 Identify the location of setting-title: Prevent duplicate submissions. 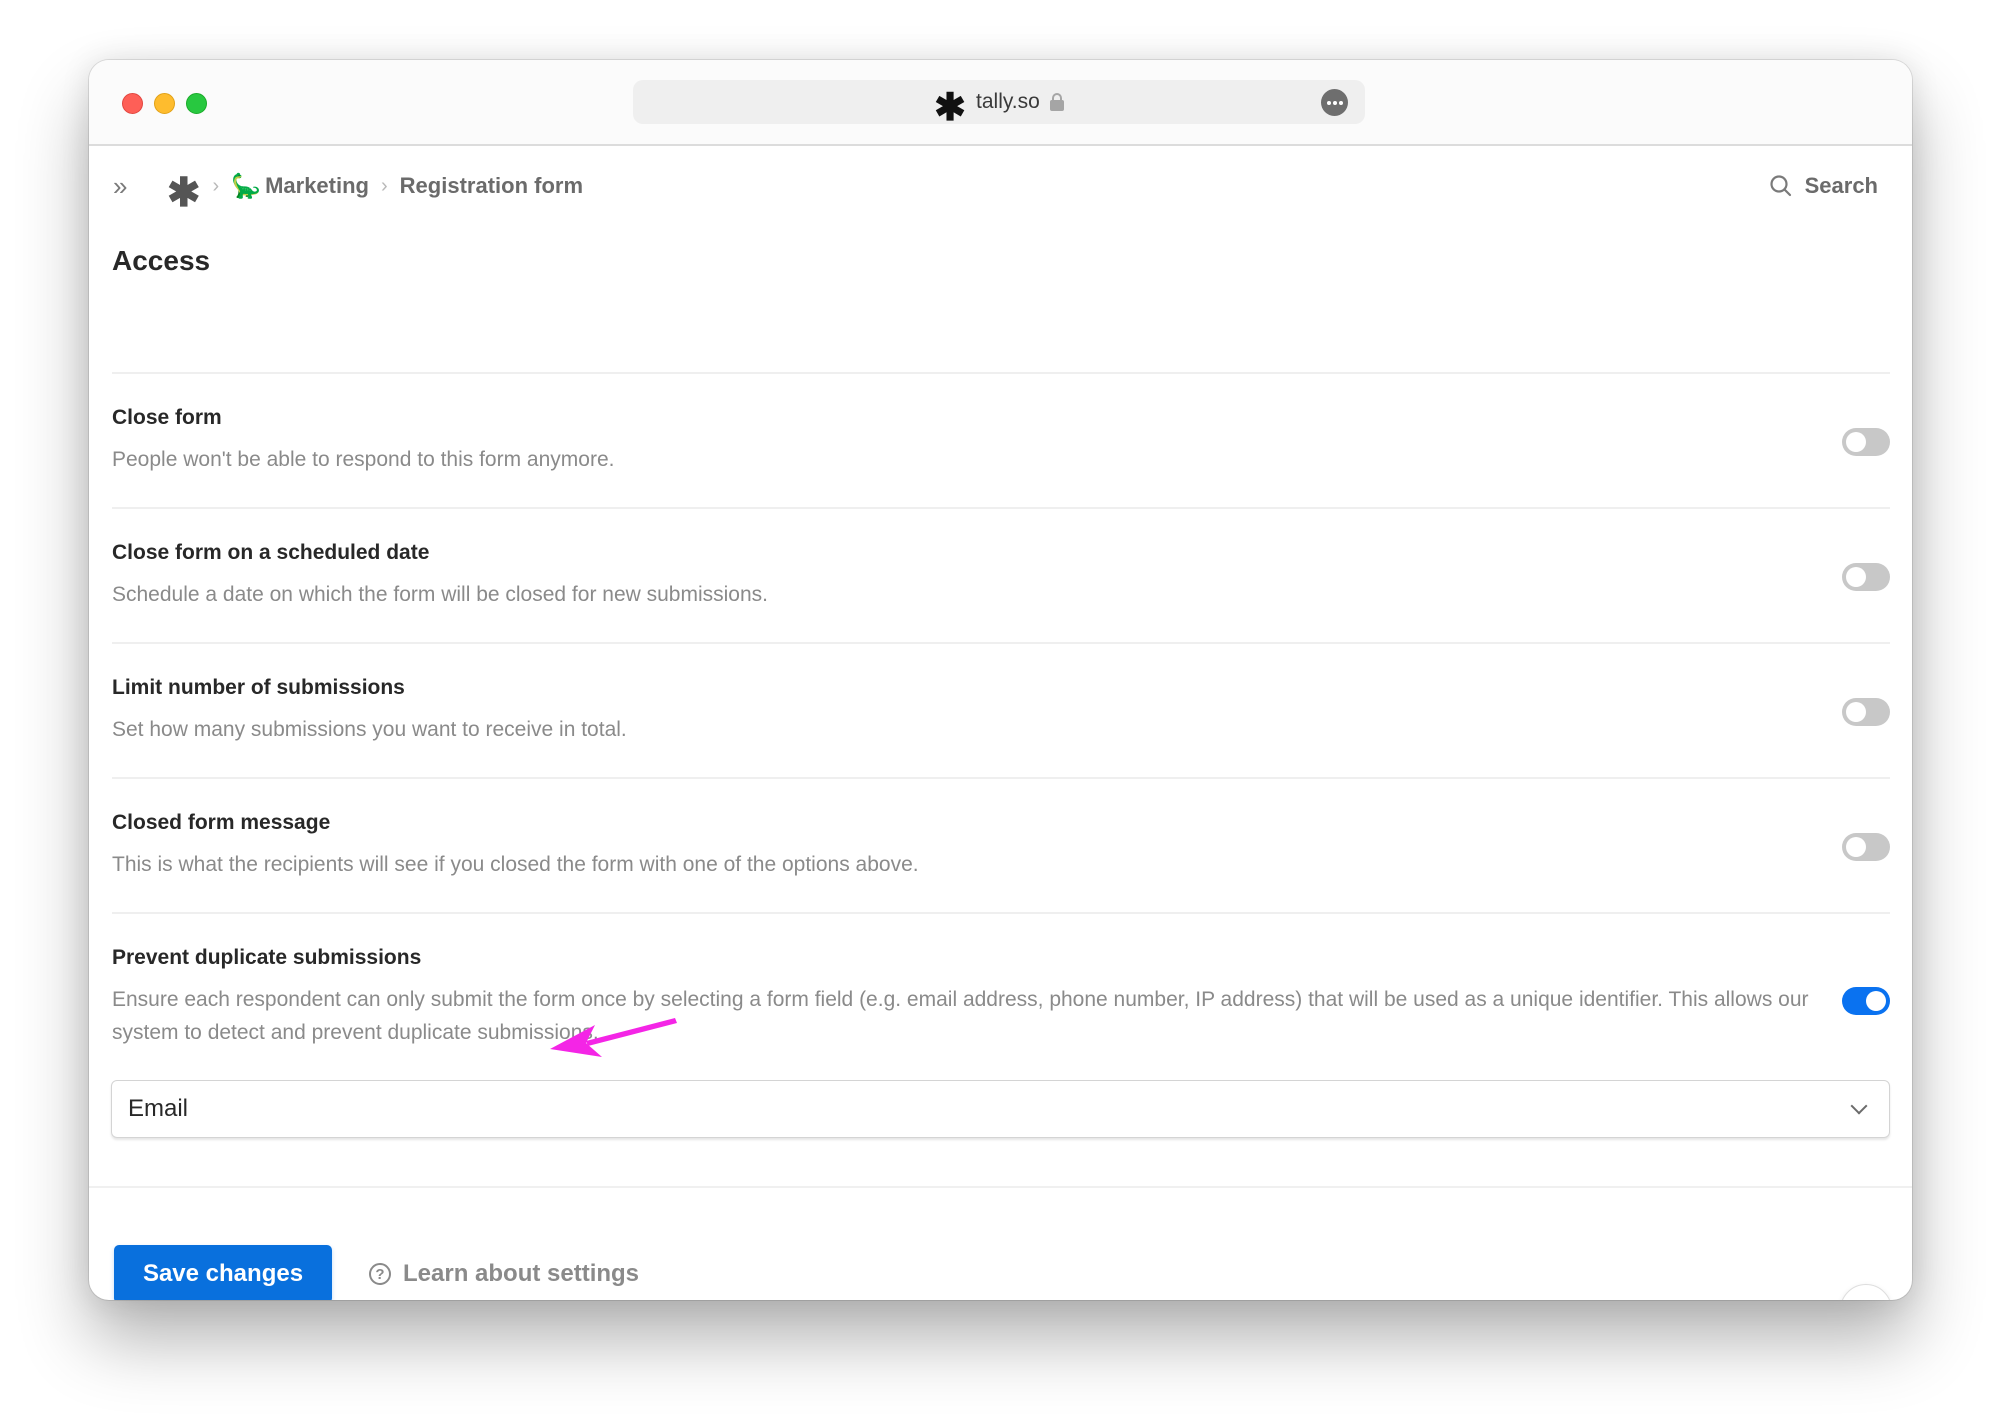
(267, 957).